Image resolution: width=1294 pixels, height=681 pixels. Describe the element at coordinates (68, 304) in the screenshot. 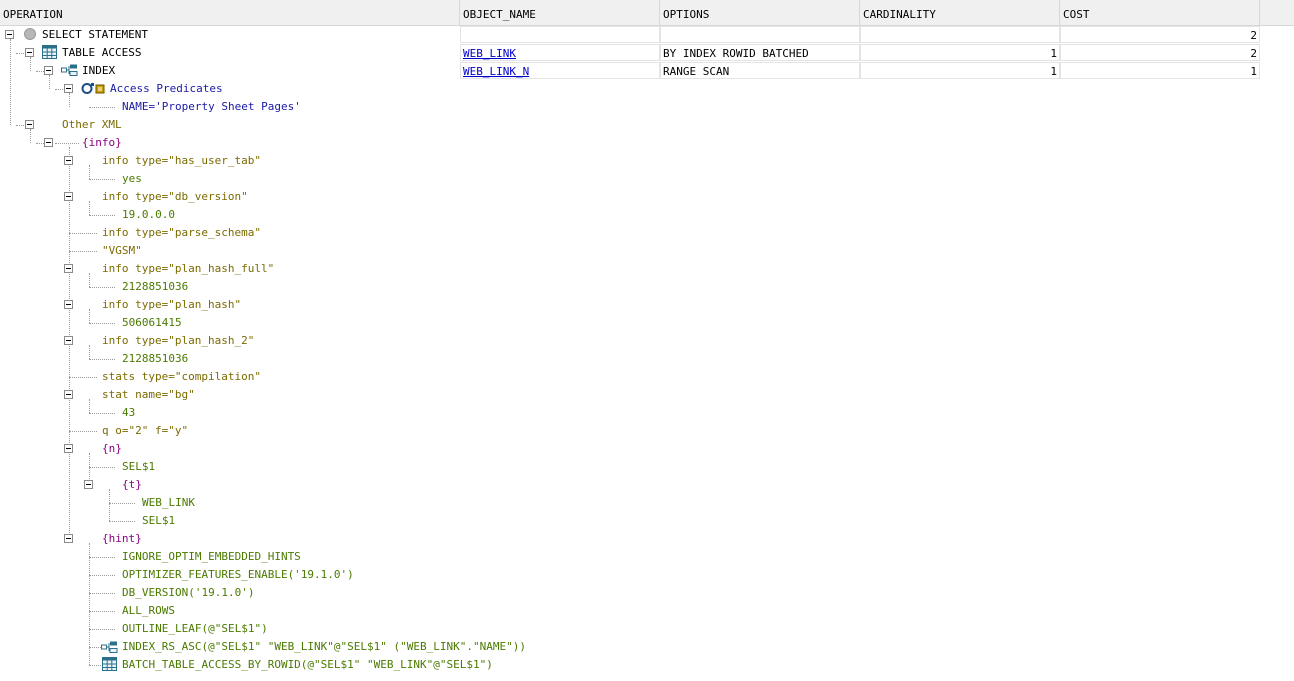

I see `collapse-toggle-plan-hash` at that location.